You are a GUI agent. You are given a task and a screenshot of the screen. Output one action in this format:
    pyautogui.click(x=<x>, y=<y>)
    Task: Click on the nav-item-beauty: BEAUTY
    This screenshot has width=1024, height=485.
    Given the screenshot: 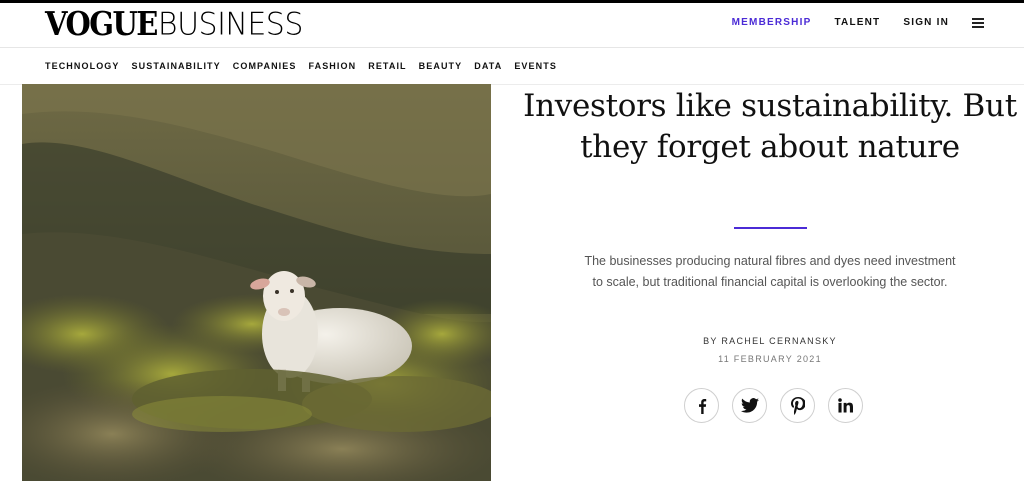 What is the action you would take?
    pyautogui.click(x=441, y=66)
    